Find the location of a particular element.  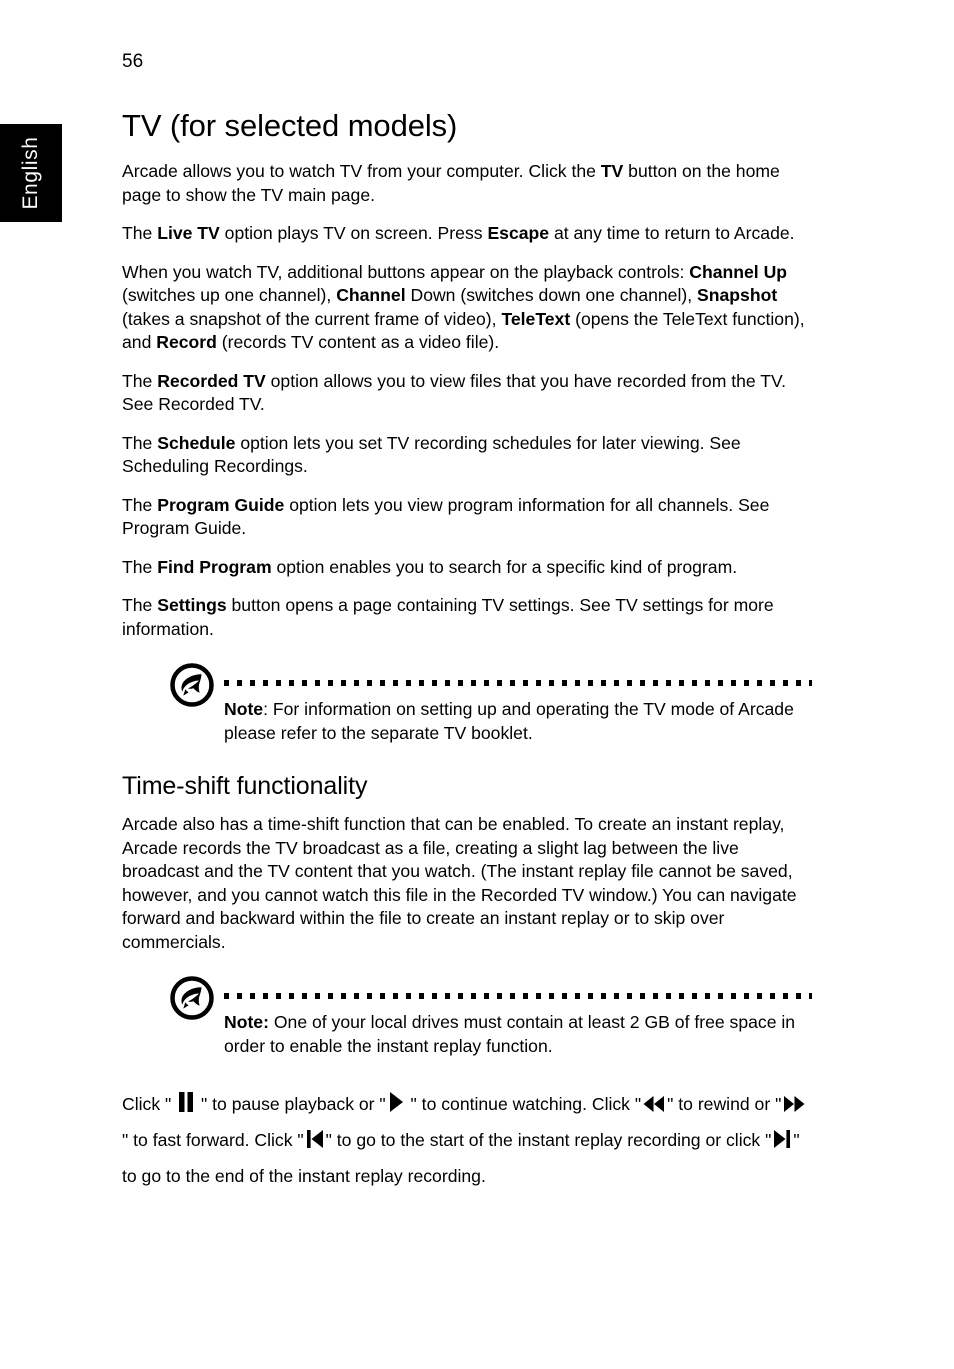

skip-to-start-icon is located at coordinates (315, 1139).